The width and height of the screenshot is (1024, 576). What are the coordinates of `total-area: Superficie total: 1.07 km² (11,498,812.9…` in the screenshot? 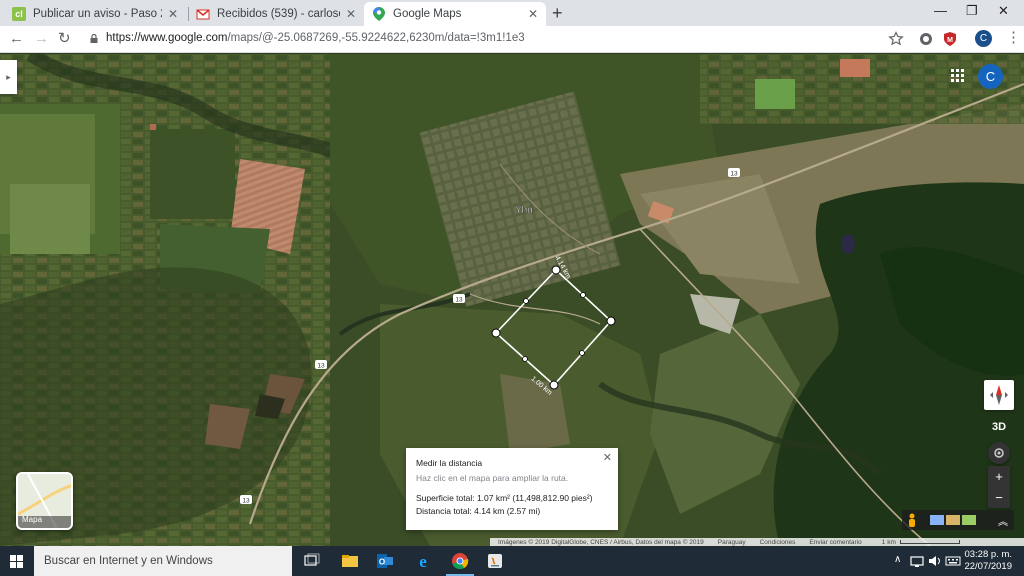 It's located at (504, 498).